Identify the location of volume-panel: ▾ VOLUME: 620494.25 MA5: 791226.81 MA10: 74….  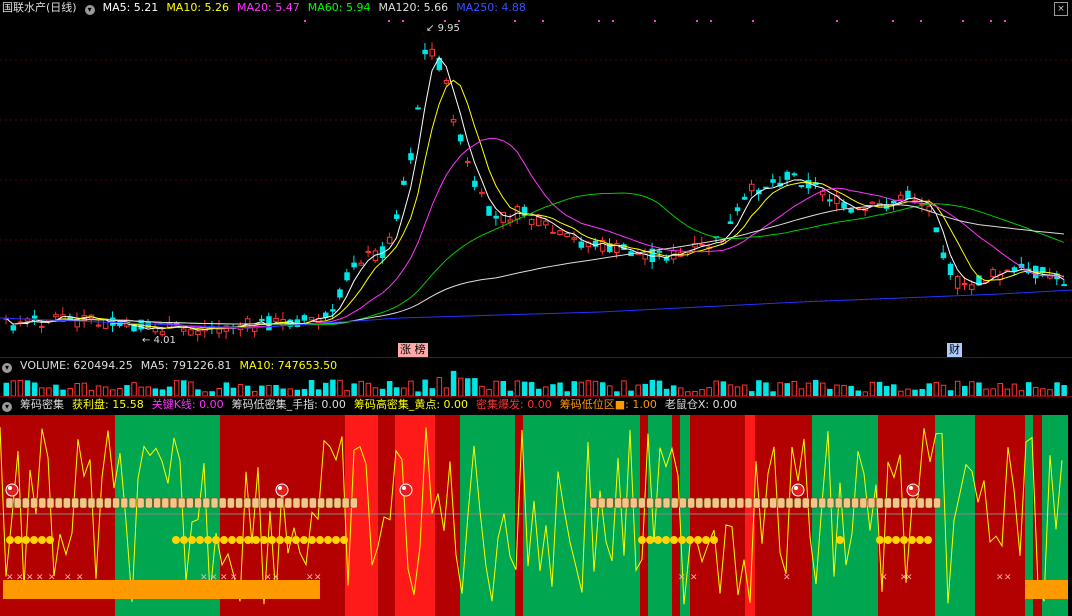
(536, 377).